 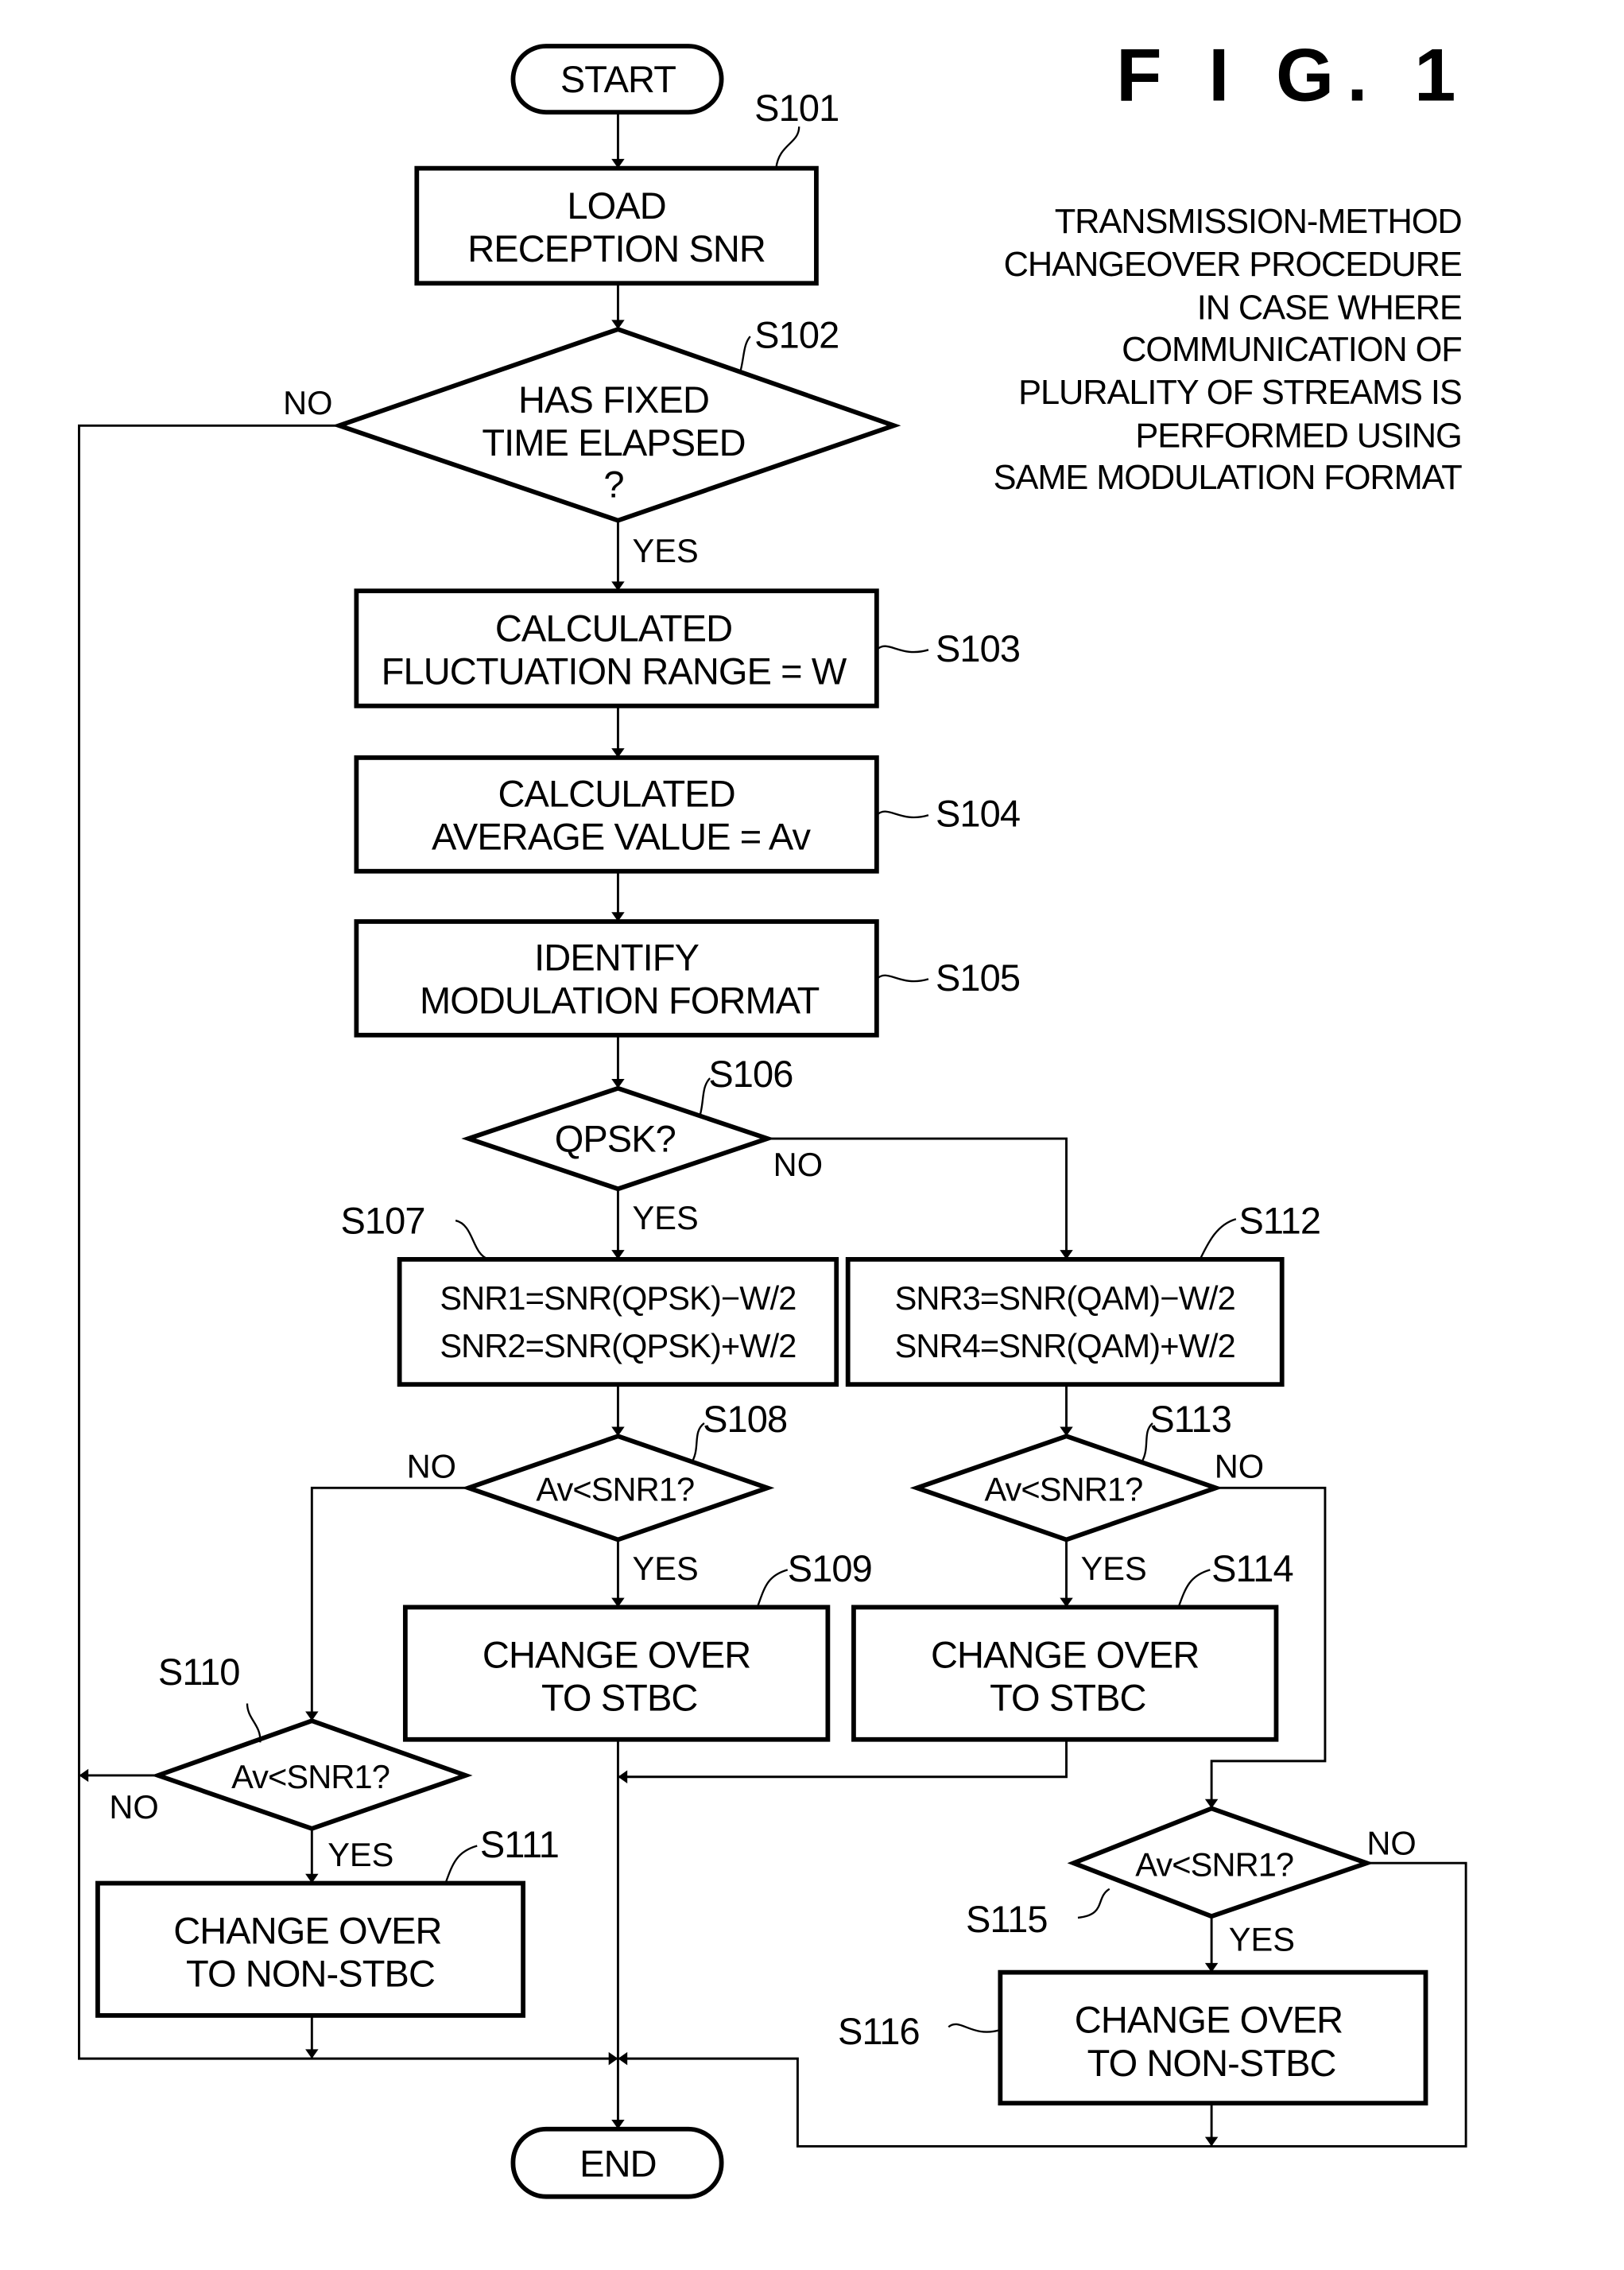 I want to click on step-id: S113, so click(x=1190, y=1419).